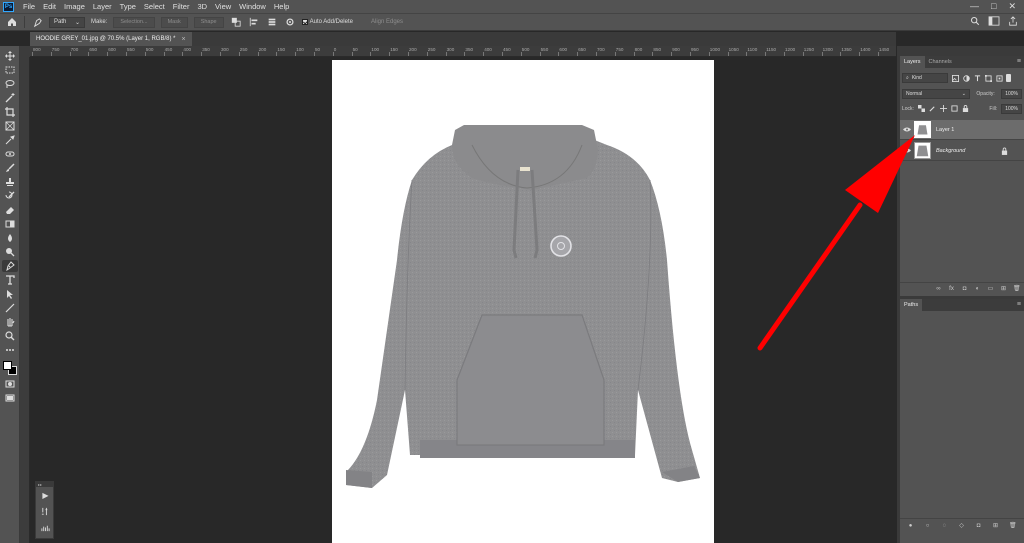 The width and height of the screenshot is (1024, 543). I want to click on filter-toggle, so click(1008, 78).